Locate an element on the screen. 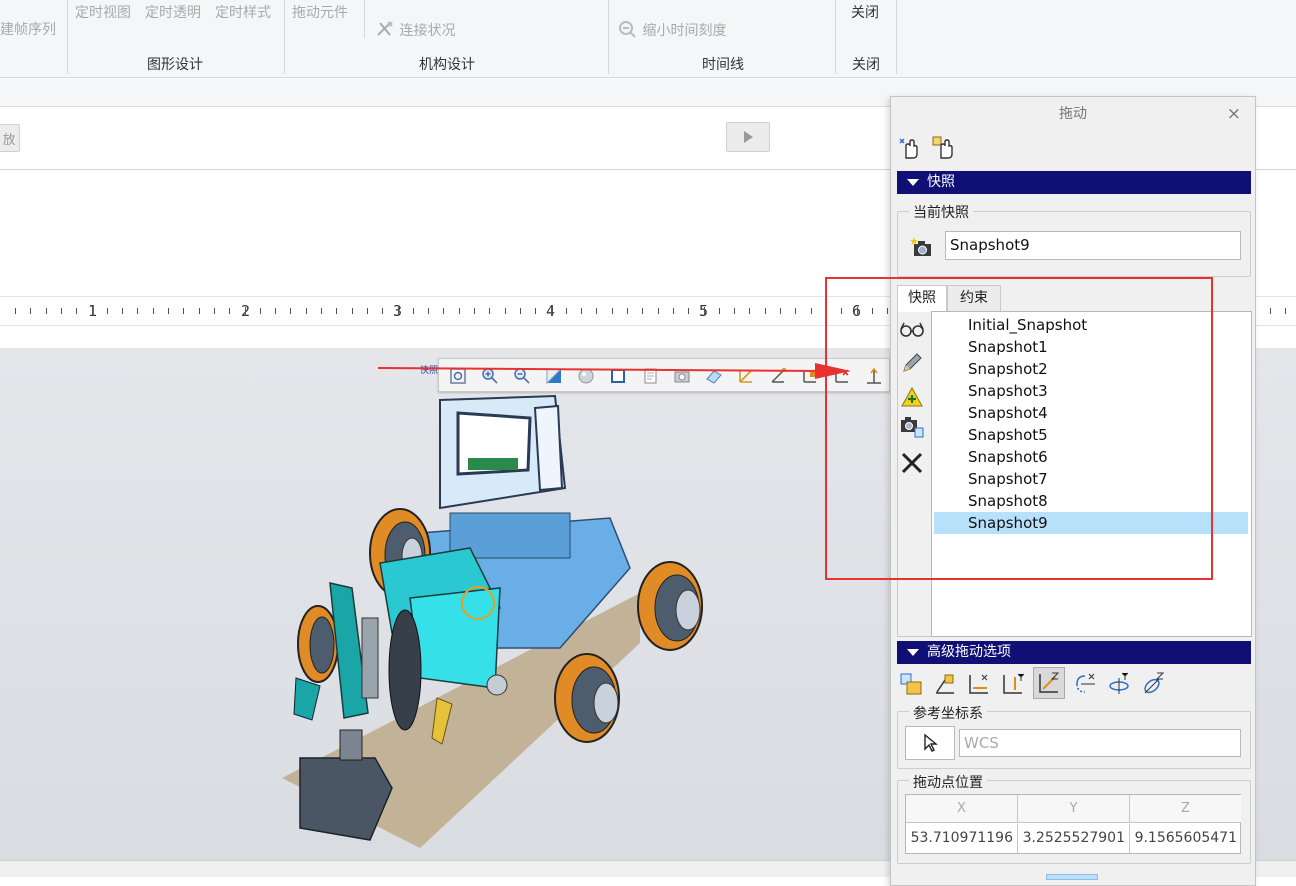 The height and width of the screenshot is (886, 1296). dialog-close-icon: × is located at coordinates (1234, 114).